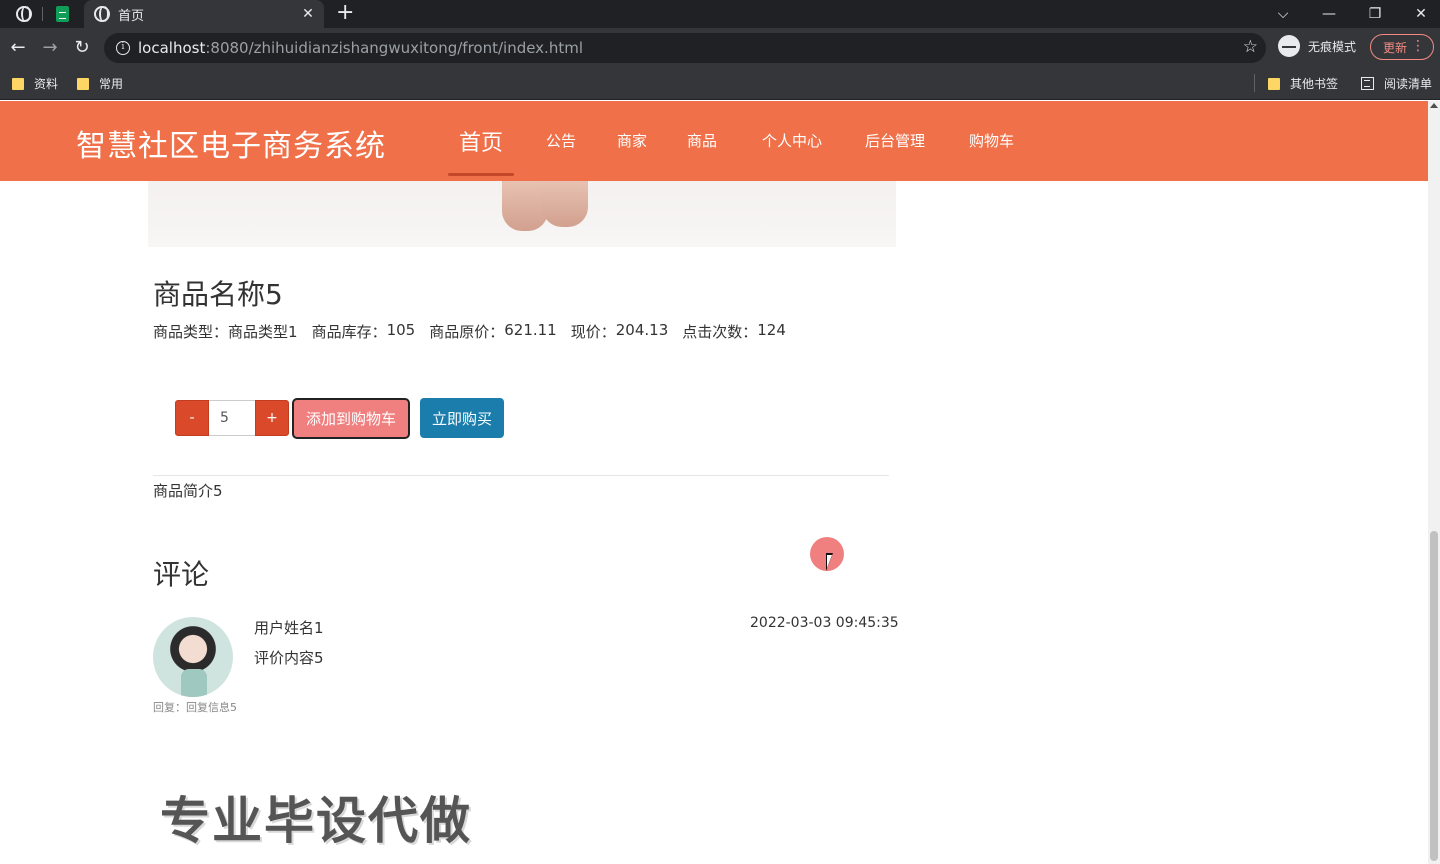 This screenshot has height=864, width=1440. Describe the element at coordinates (1419, 14) in the screenshot. I see `close-window-button: ✕` at that location.